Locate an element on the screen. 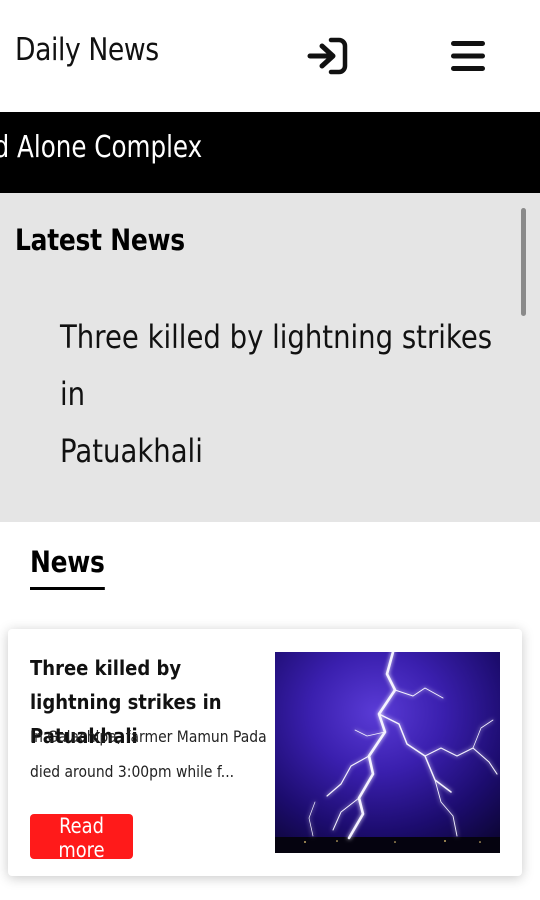  news-ticker: nd Alone Complex is located at coordinates (270, 152).